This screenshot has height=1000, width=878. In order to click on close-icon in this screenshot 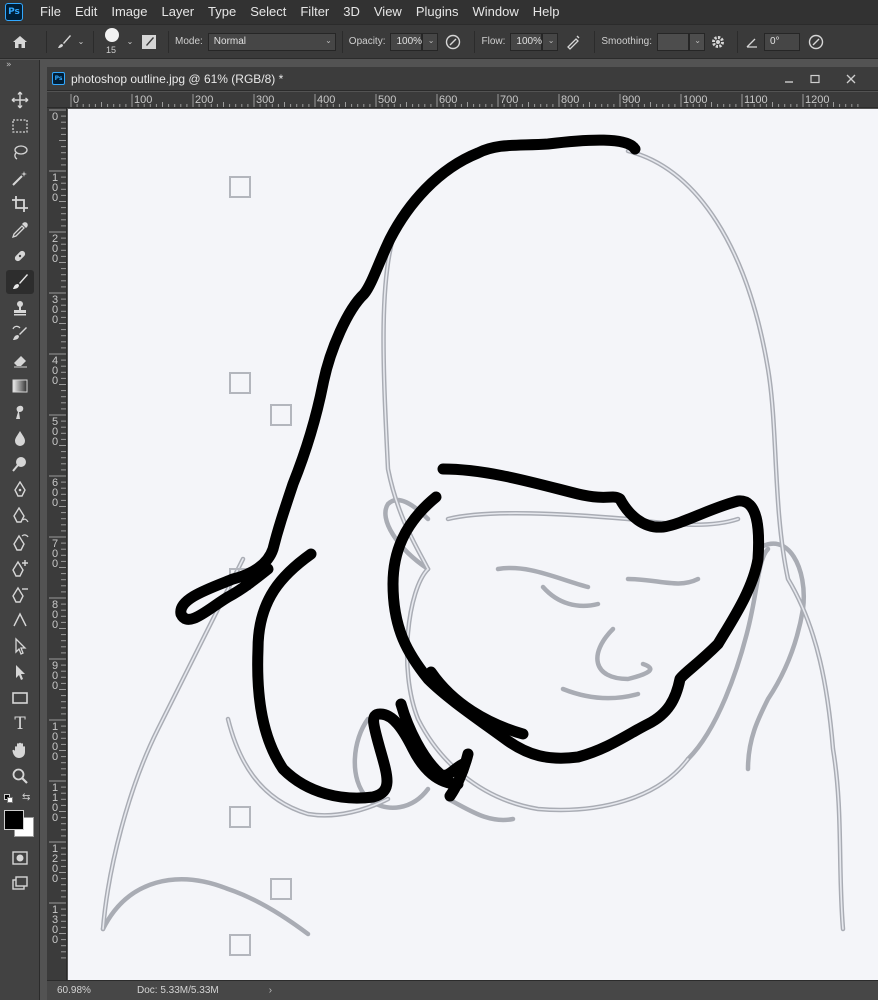, I will do `click(851, 79)`.